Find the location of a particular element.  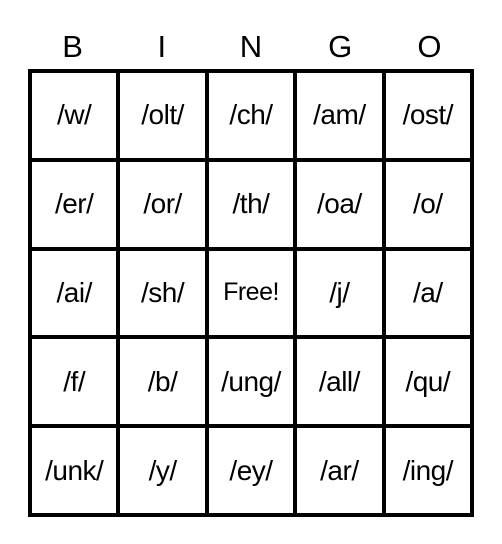

bingo-cell: /oa/ is located at coordinates (339, 204).